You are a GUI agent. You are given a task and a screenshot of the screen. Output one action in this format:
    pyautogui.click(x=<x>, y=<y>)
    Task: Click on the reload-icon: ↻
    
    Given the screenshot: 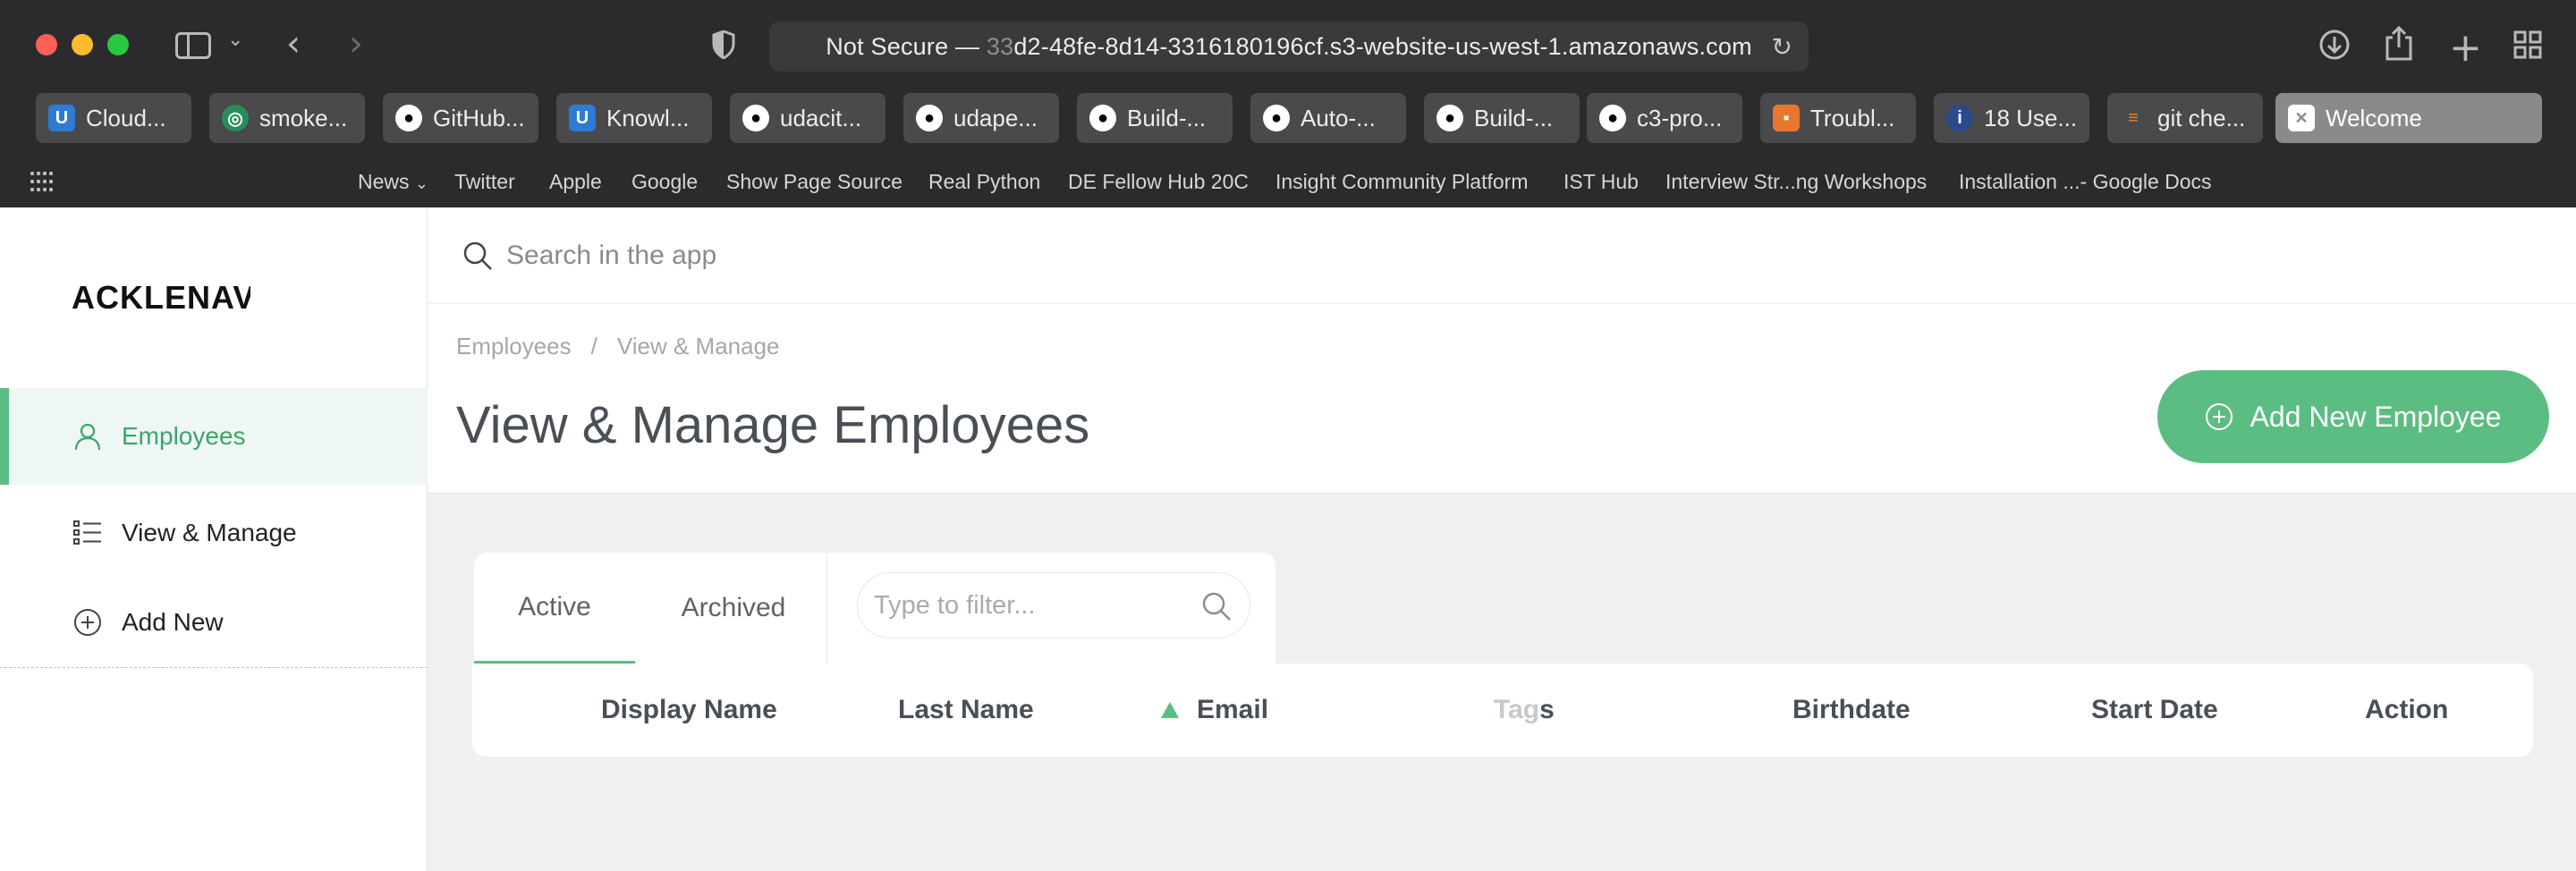 What is the action you would take?
    pyautogui.click(x=1782, y=47)
    